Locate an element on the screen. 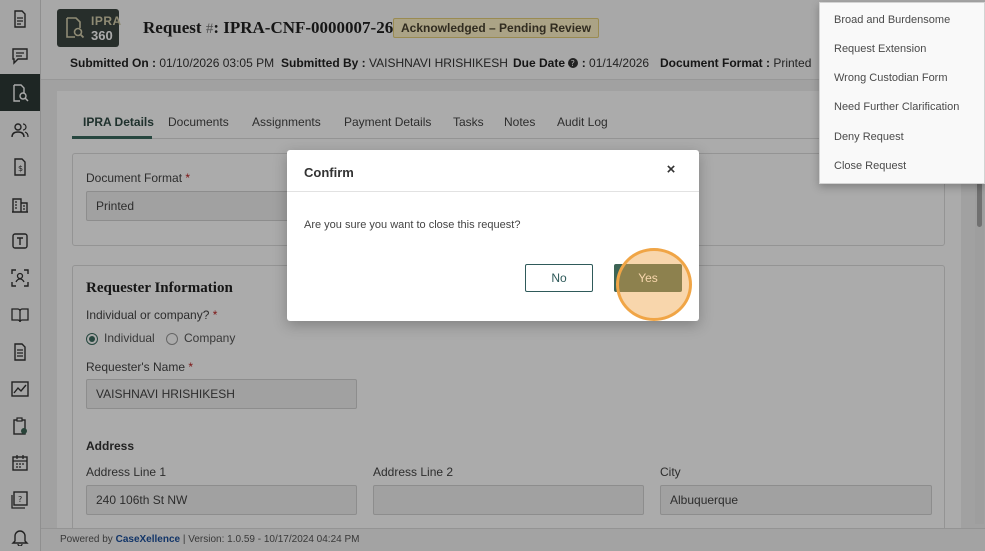 This screenshot has width=985, height=551. click-highlight is located at coordinates (654, 284).